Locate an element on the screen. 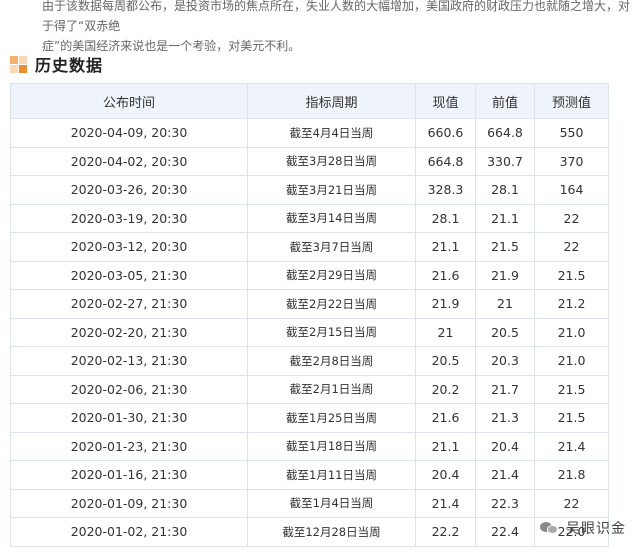  cell-period: 截至2月29日当周 is located at coordinates (331, 275).